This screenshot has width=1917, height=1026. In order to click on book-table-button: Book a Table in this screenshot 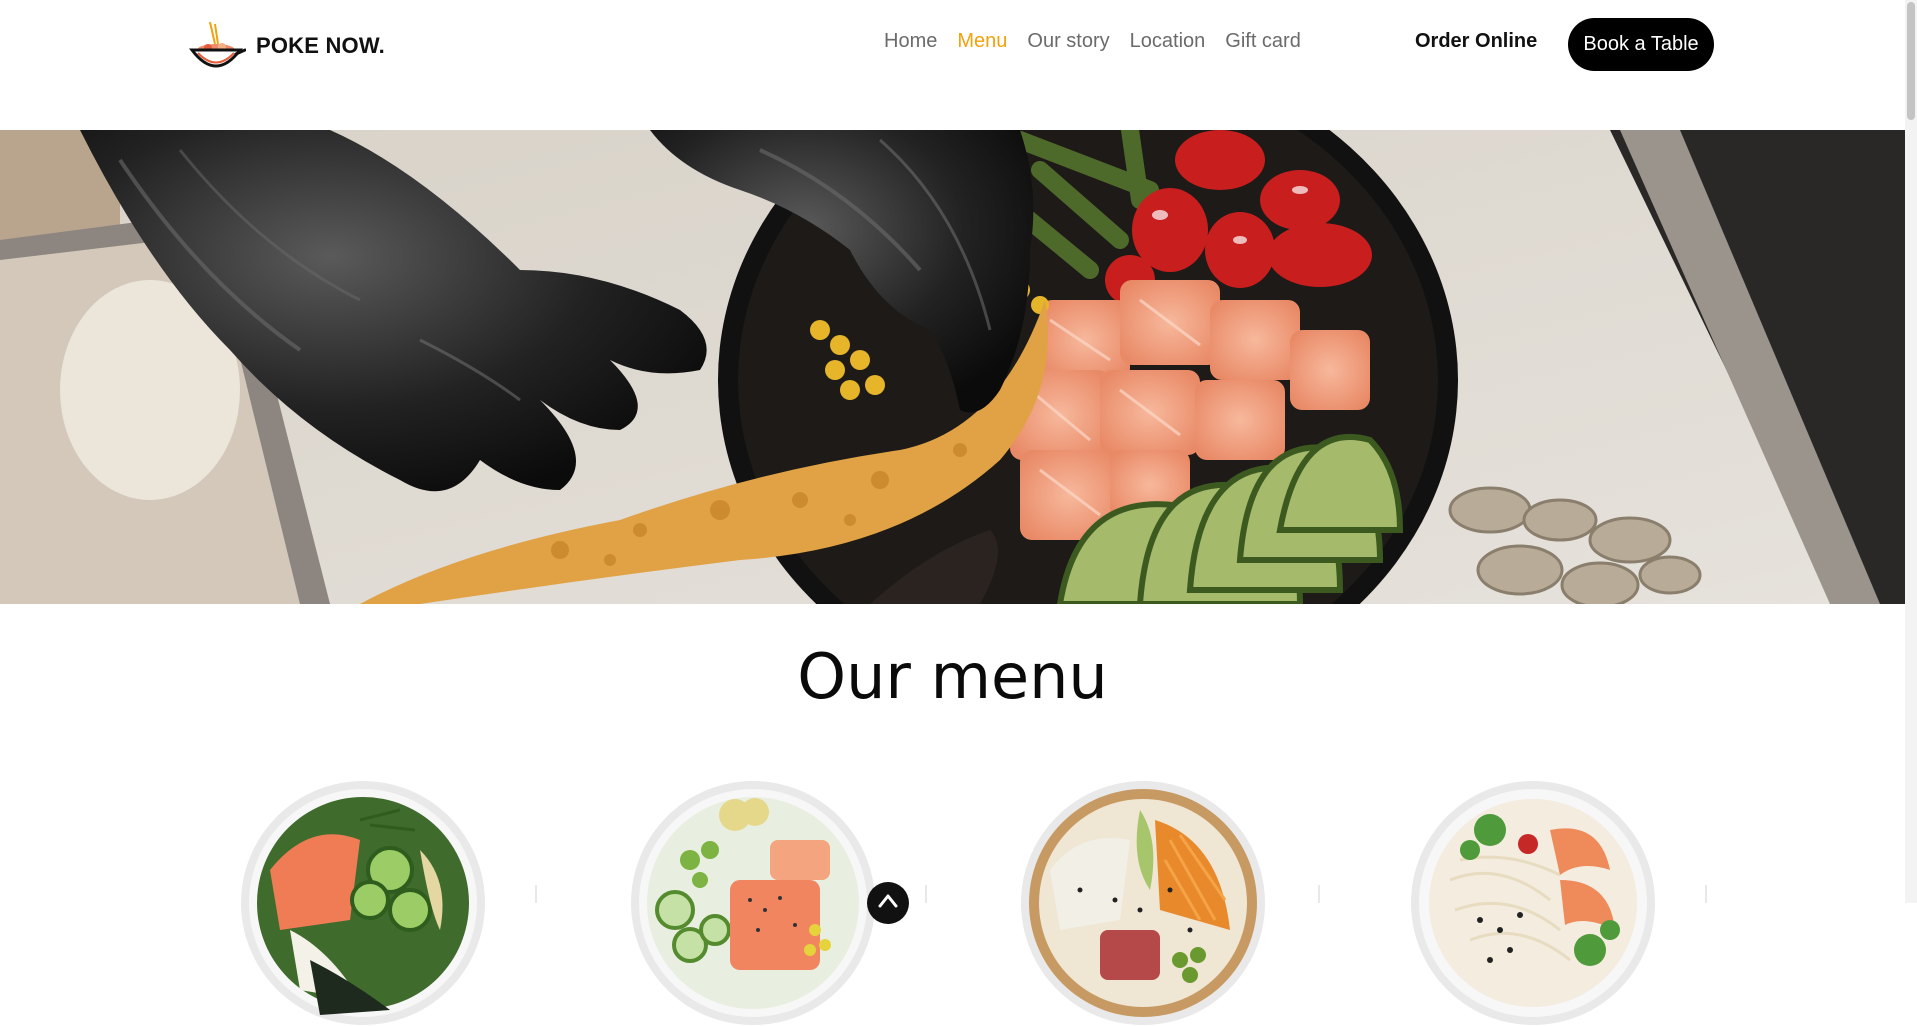, I will do `click(1641, 44)`.